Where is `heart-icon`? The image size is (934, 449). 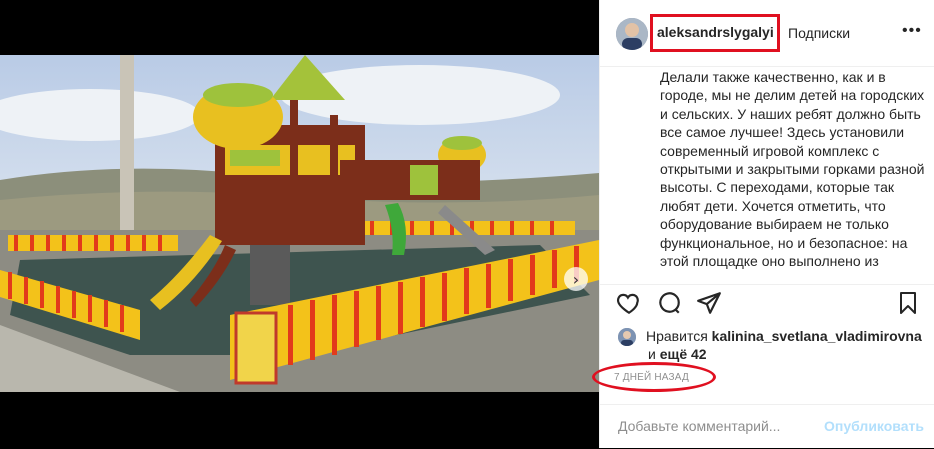 heart-icon is located at coordinates (629, 305).